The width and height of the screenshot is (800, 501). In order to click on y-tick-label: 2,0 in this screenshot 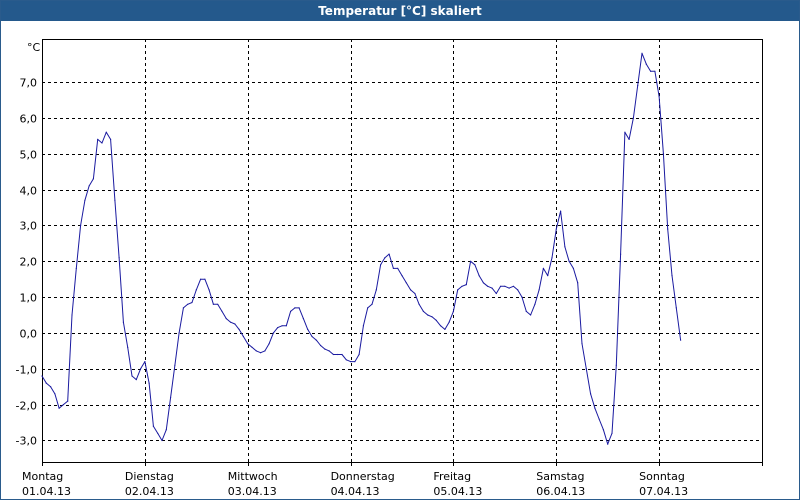, I will do `click(29, 262)`.